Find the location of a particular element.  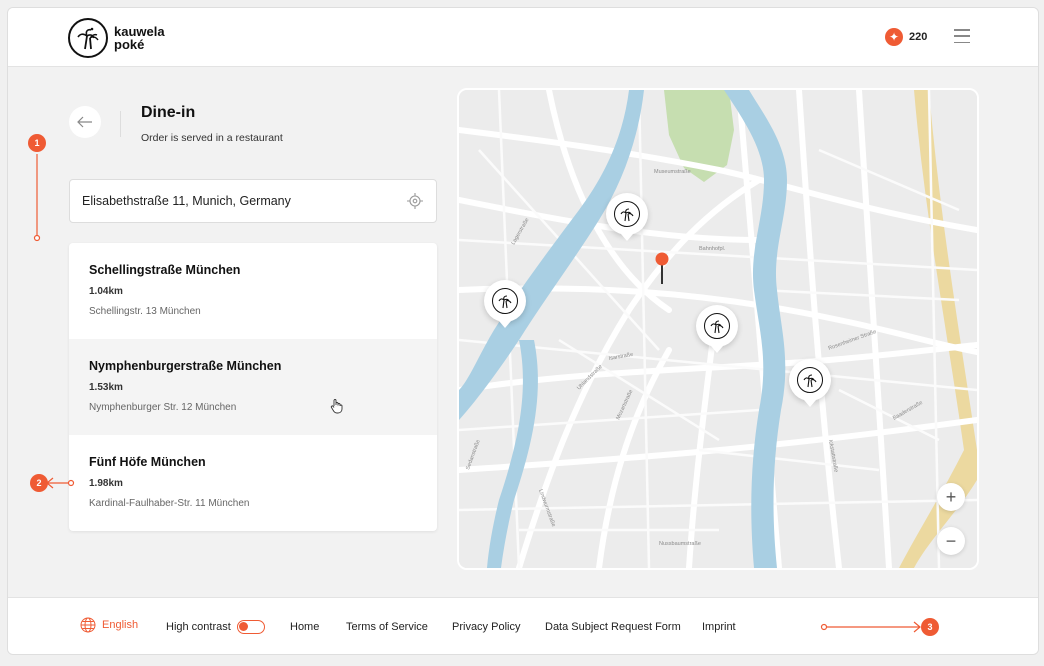

page-subtitle: Order is served in a restaurant is located at coordinates (212, 138).